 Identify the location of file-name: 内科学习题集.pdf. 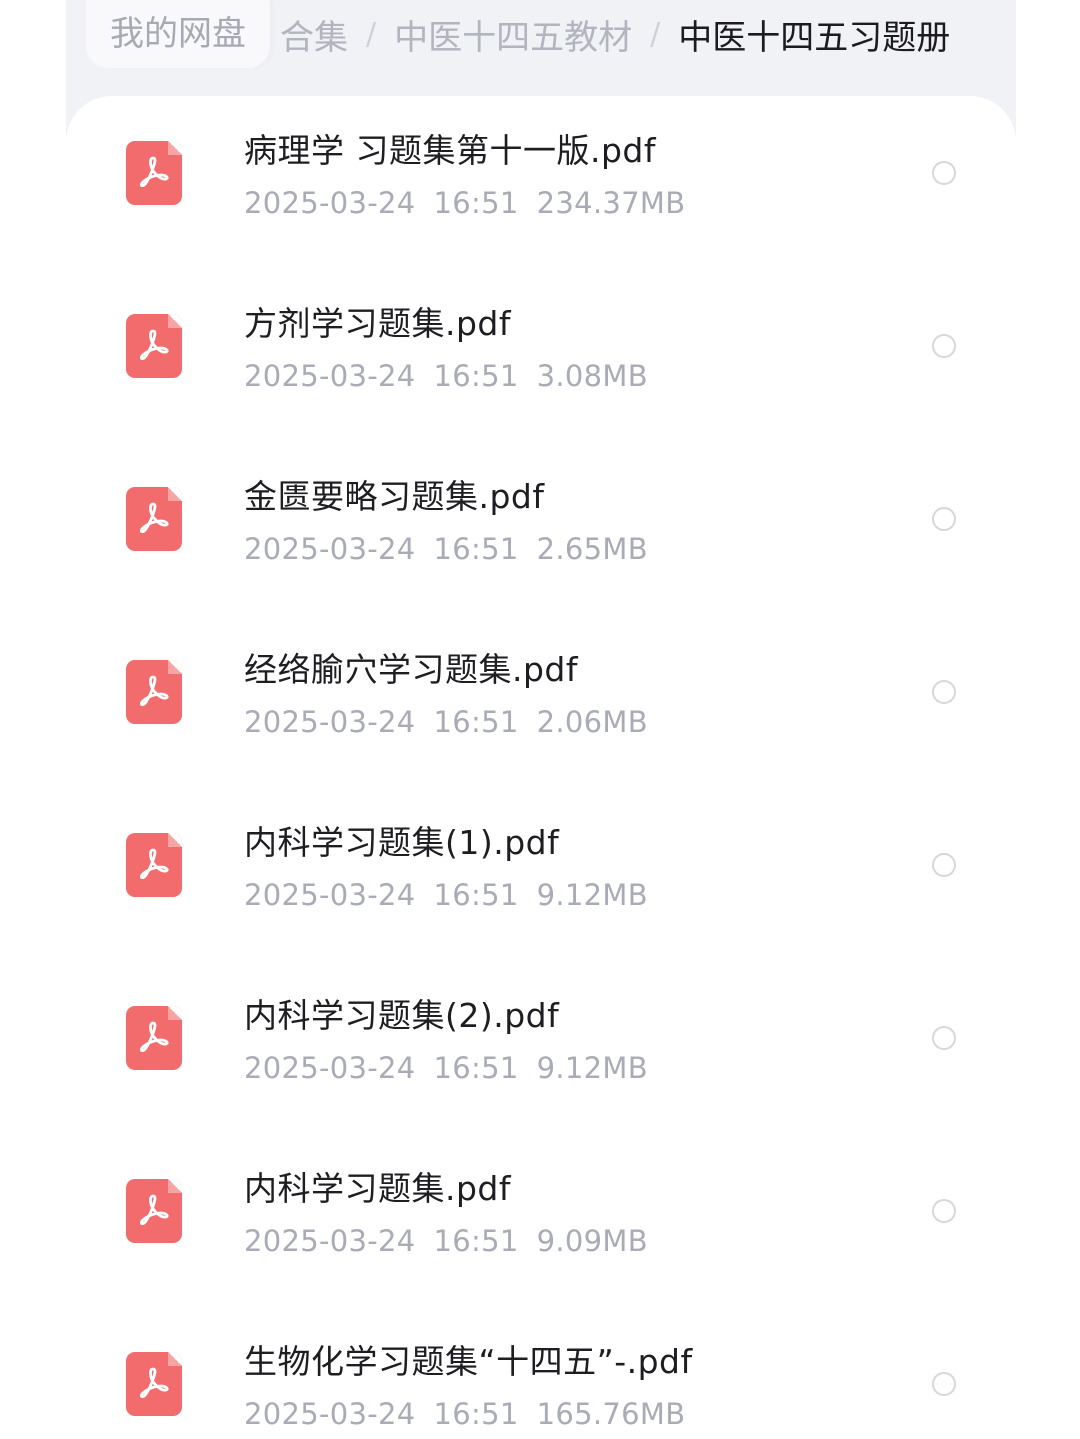
(378, 1188).